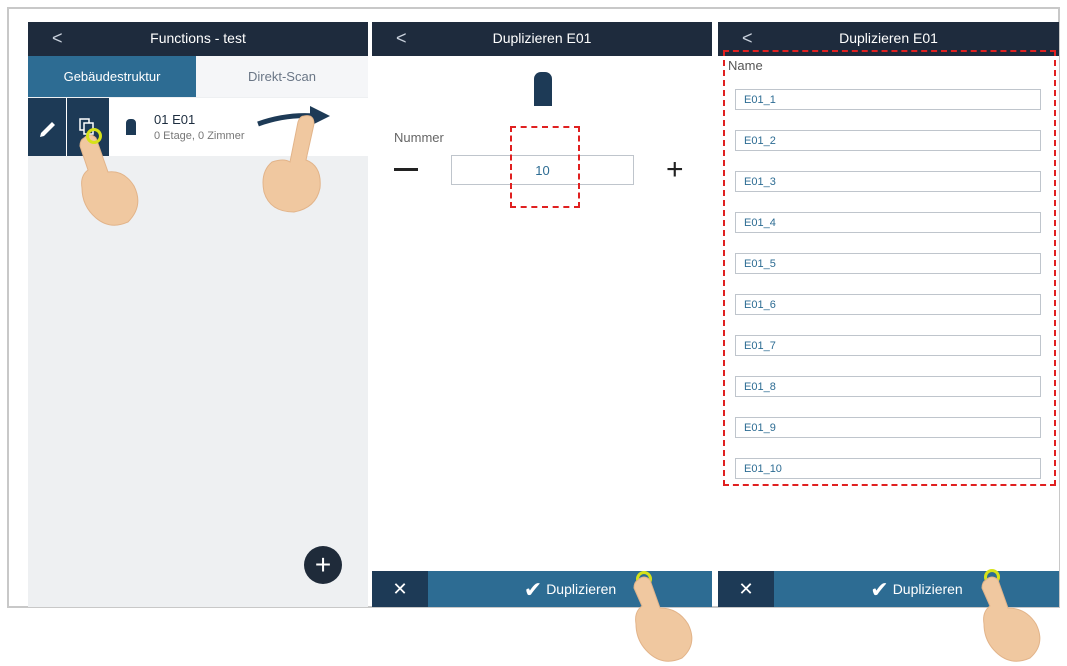 The width and height of the screenshot is (1067, 666). I want to click on tap-indicator, so click(94, 136).